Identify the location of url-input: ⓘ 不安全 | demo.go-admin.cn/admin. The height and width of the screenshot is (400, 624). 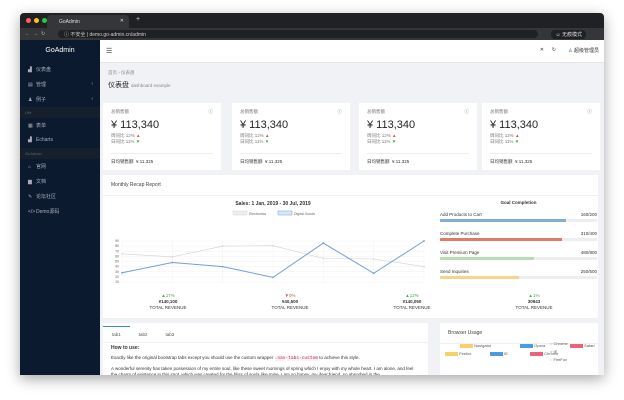
(298, 34).